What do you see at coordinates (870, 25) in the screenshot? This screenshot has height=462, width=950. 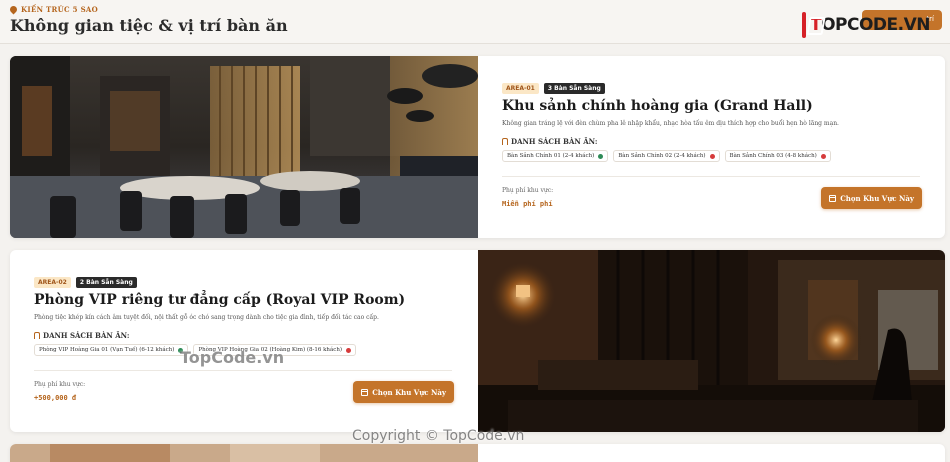 I see `logo-text: TOPCODE.VN` at bounding box center [870, 25].